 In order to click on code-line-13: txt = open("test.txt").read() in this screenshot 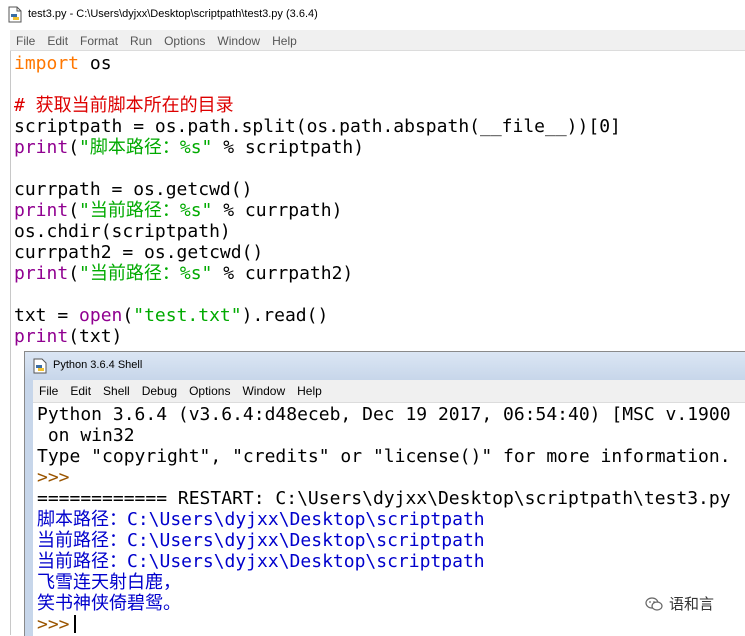, I will do `click(379, 315)`.